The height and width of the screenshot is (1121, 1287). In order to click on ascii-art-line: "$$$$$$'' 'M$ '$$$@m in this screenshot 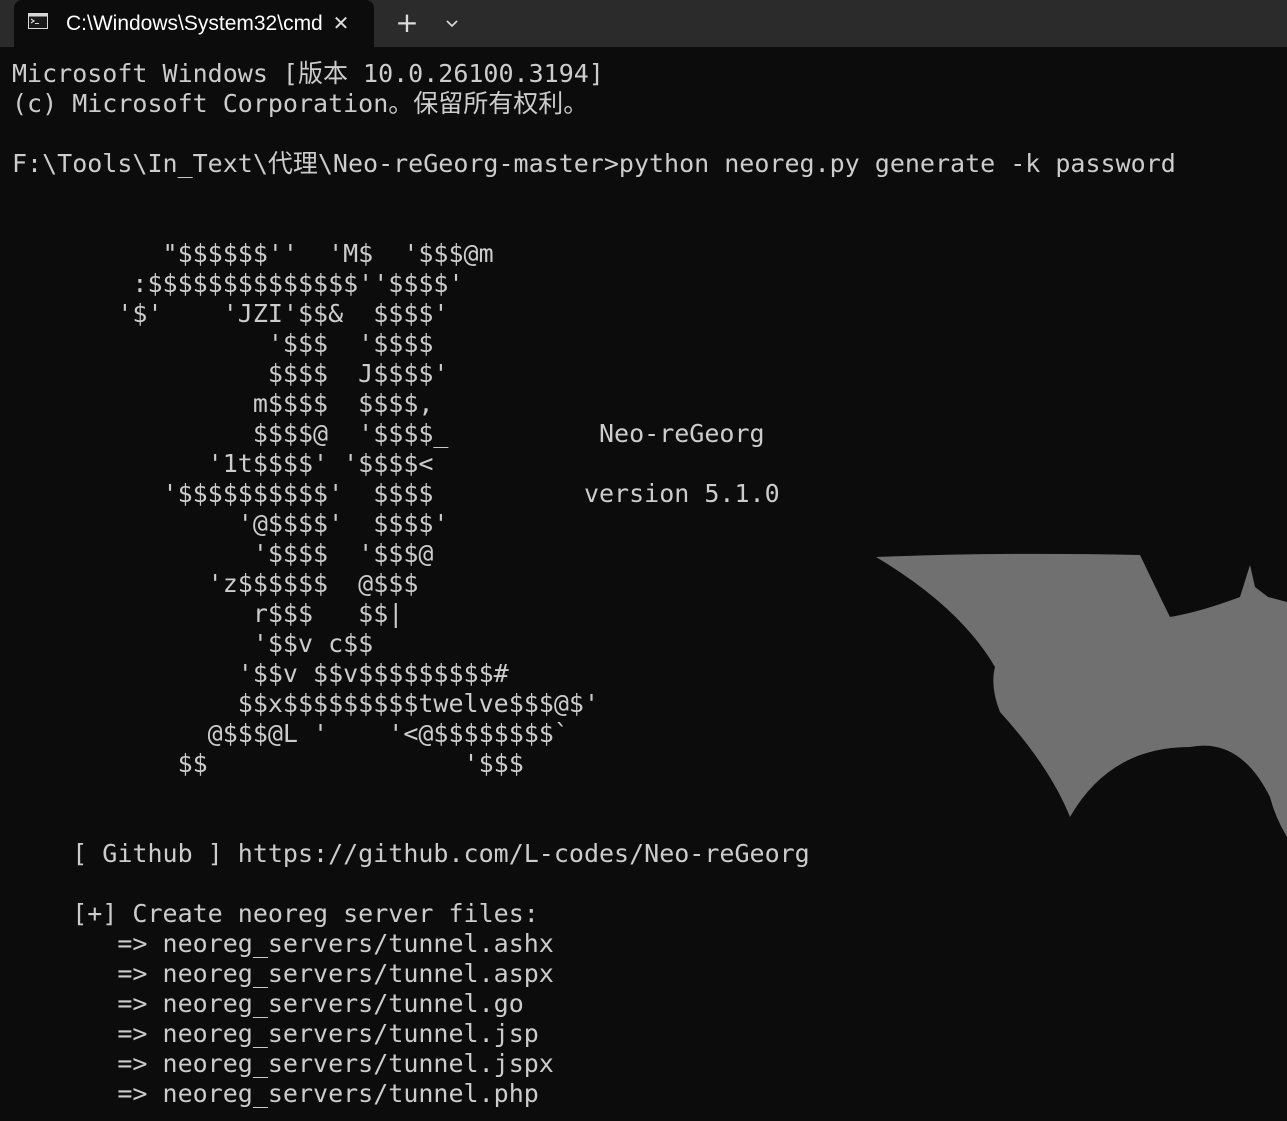, I will do `click(253, 253)`.